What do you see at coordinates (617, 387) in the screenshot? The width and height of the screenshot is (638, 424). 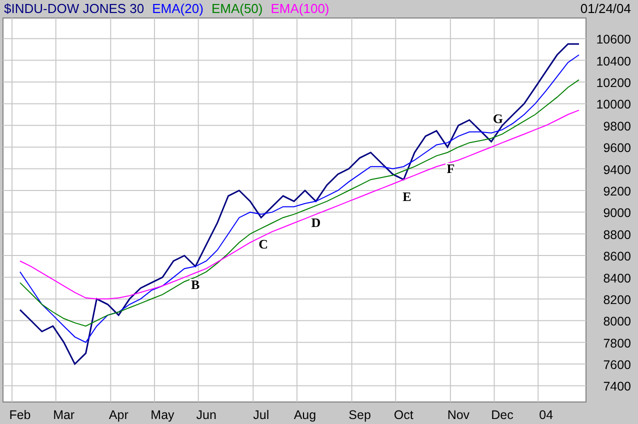 I see `axis-label: 7400` at bounding box center [617, 387].